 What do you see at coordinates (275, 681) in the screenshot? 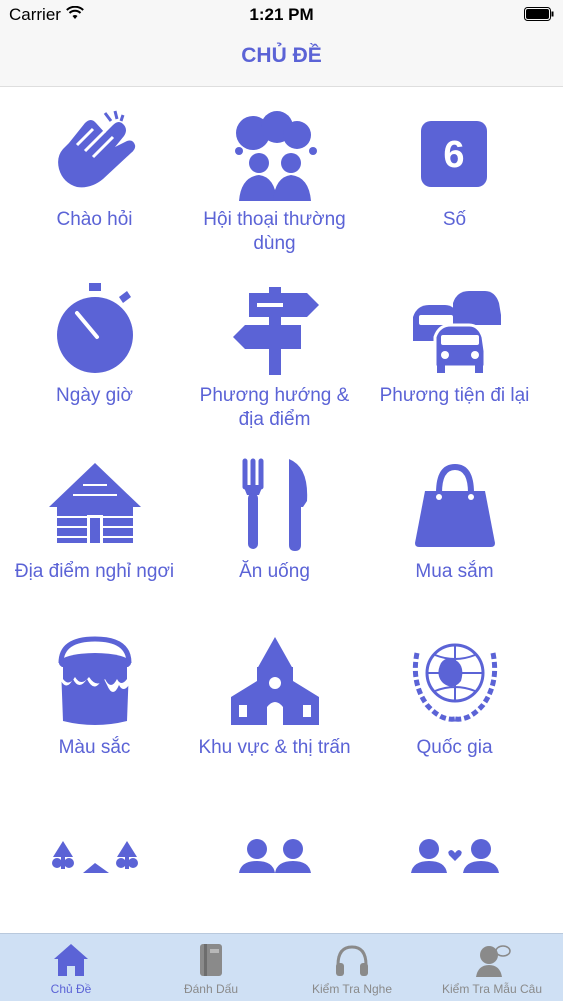
I see `church-icon` at bounding box center [275, 681].